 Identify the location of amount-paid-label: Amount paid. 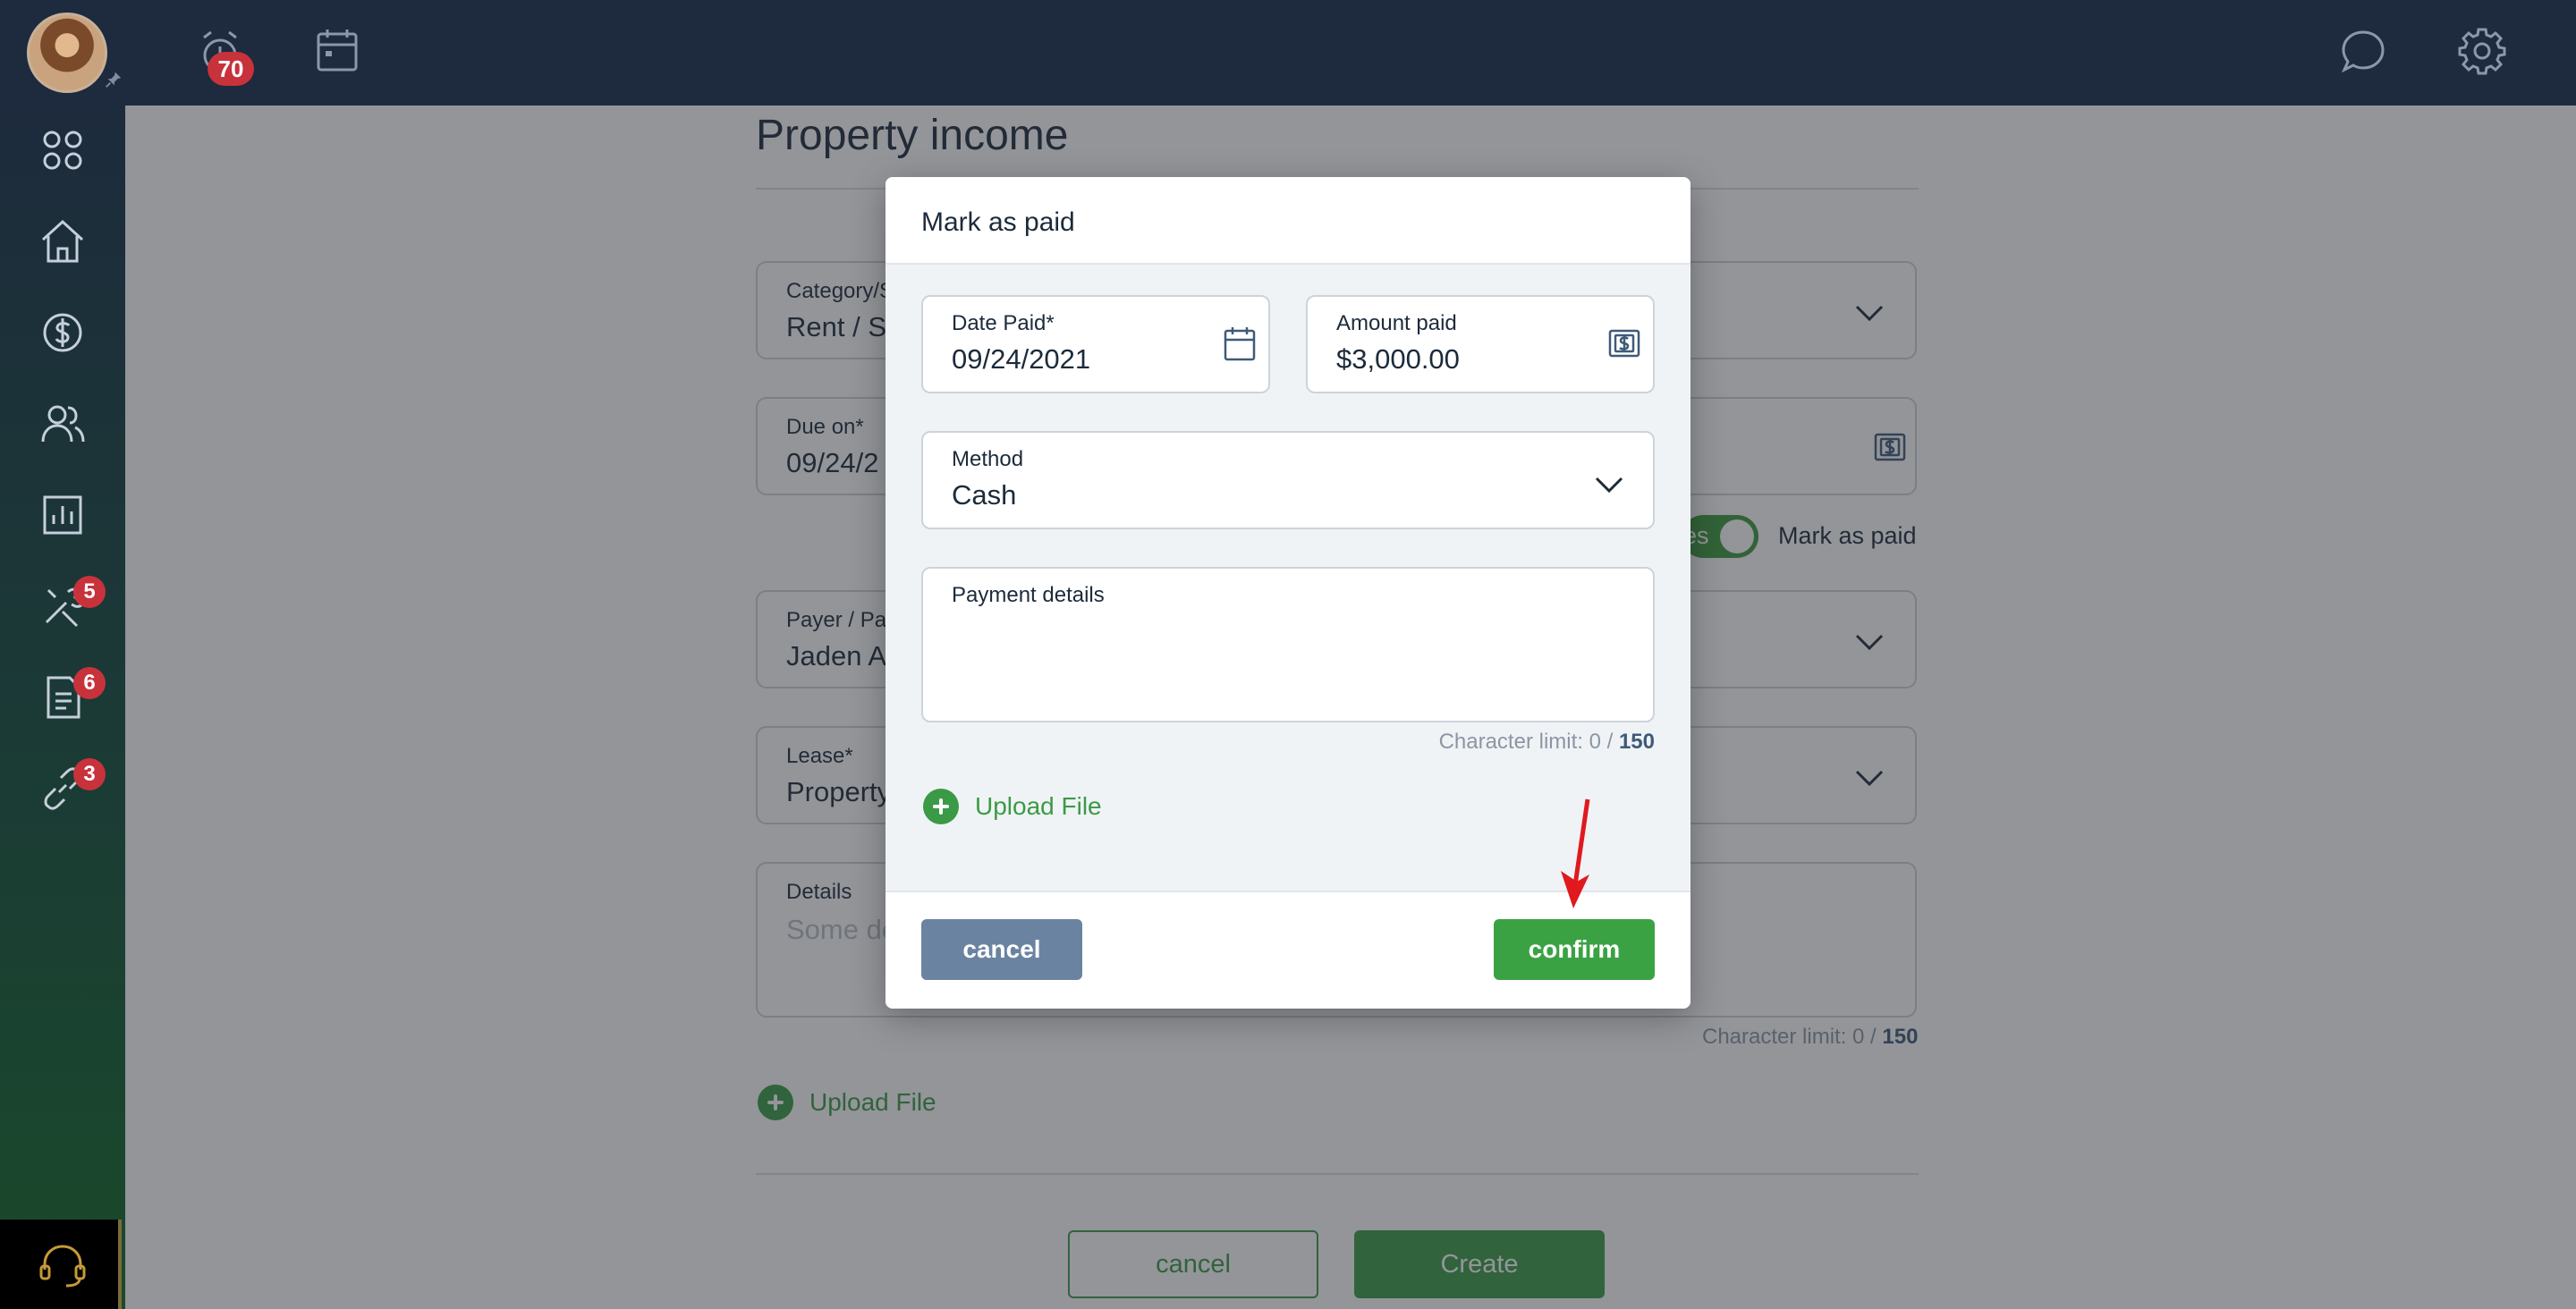
(1396, 323).